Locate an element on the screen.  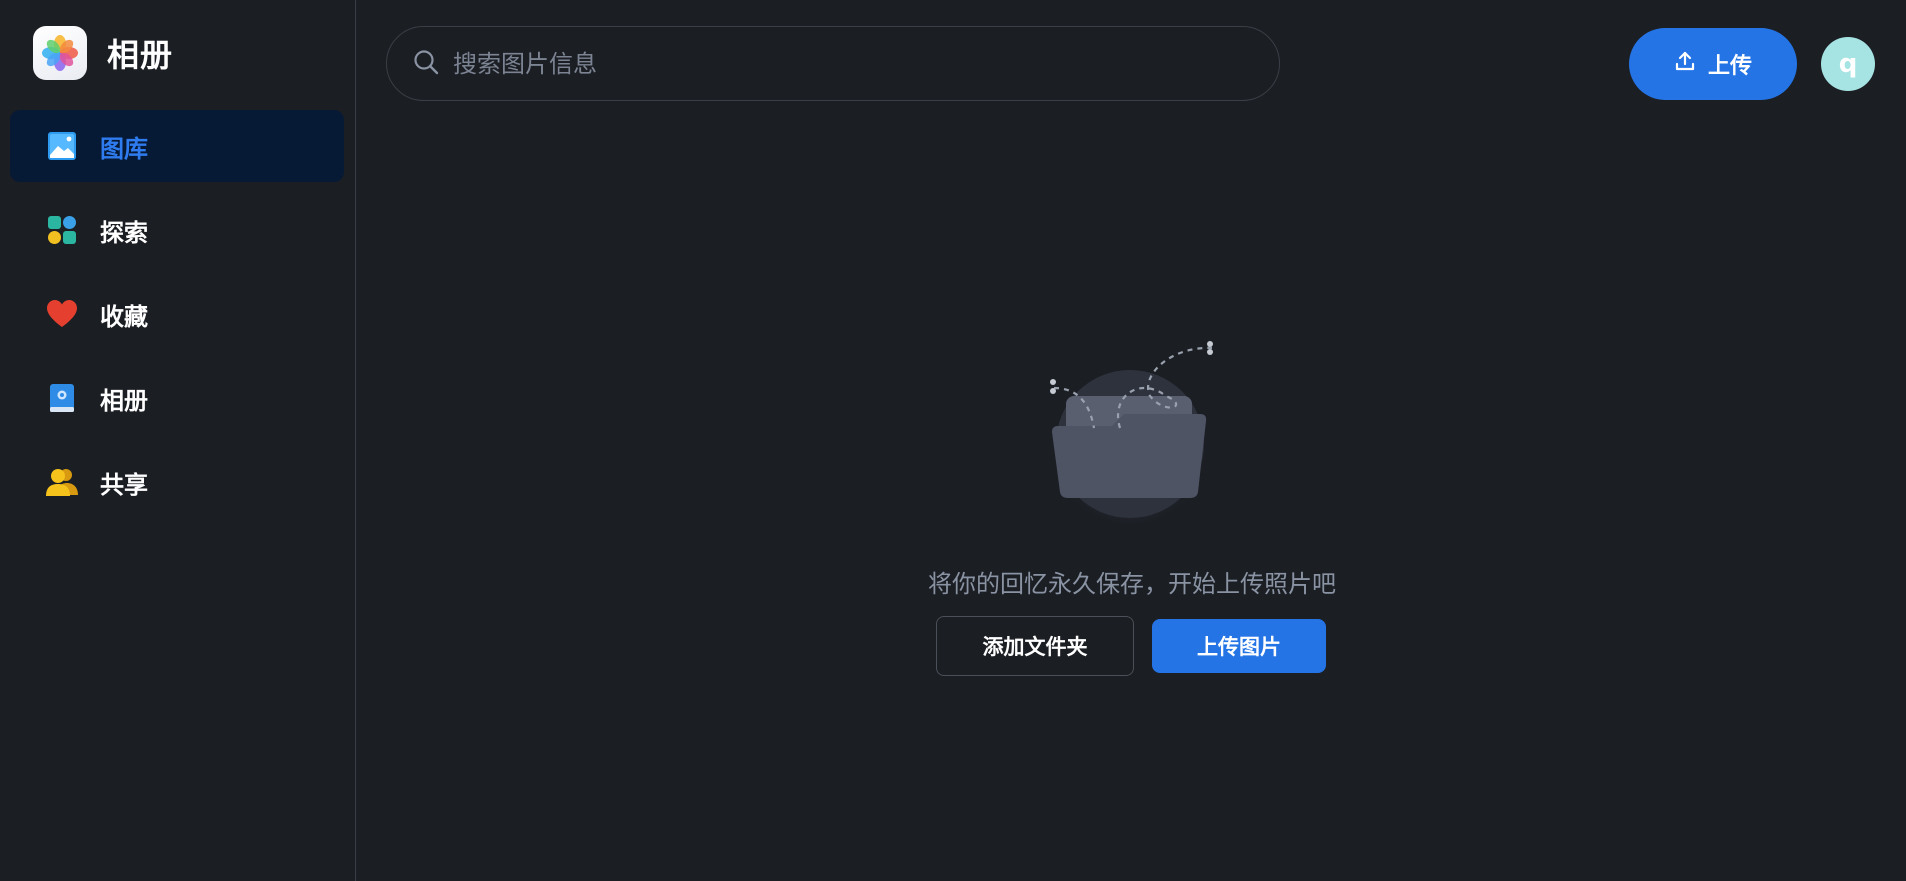
app-title: 相册 is located at coordinates (140, 55).